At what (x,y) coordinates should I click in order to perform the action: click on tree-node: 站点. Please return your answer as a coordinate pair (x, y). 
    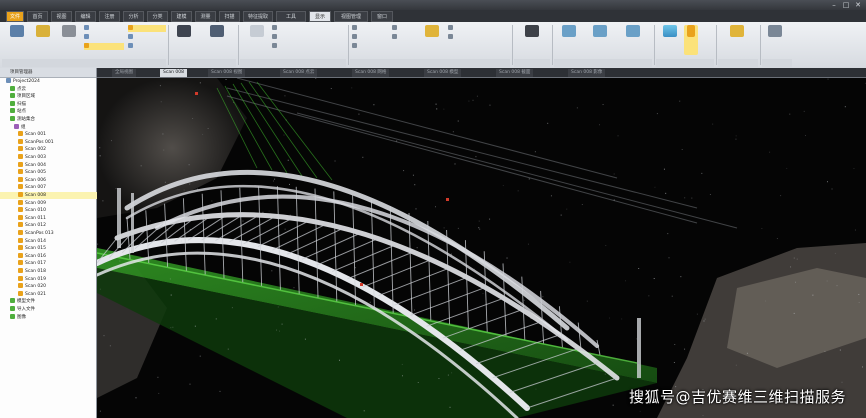
    Looking at the image, I should click on (52, 111).